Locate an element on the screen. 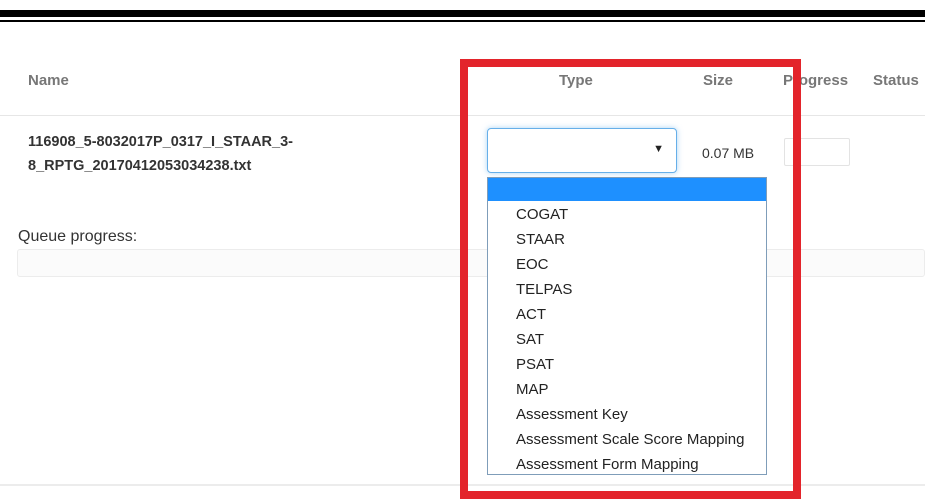 The height and width of the screenshot is (499, 925). header-divider is located at coordinates (462, 115).